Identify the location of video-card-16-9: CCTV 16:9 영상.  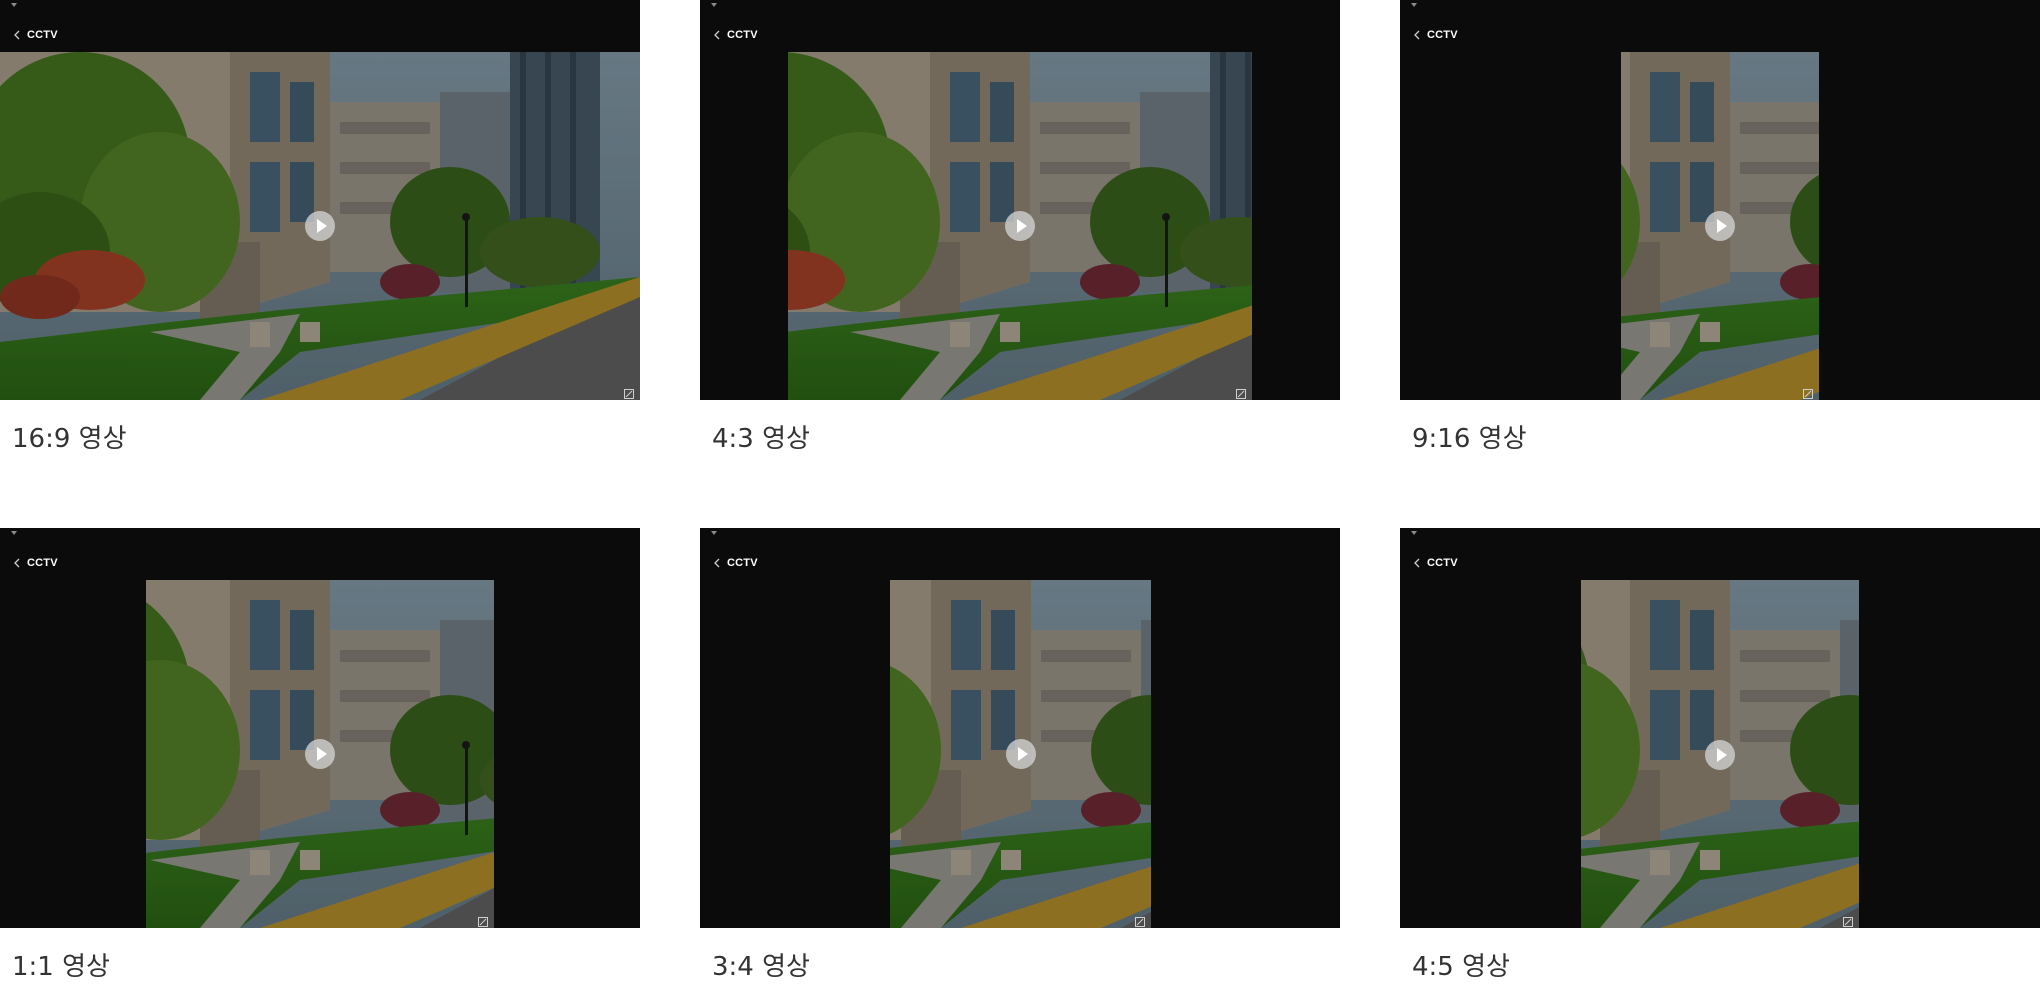
(320, 227).